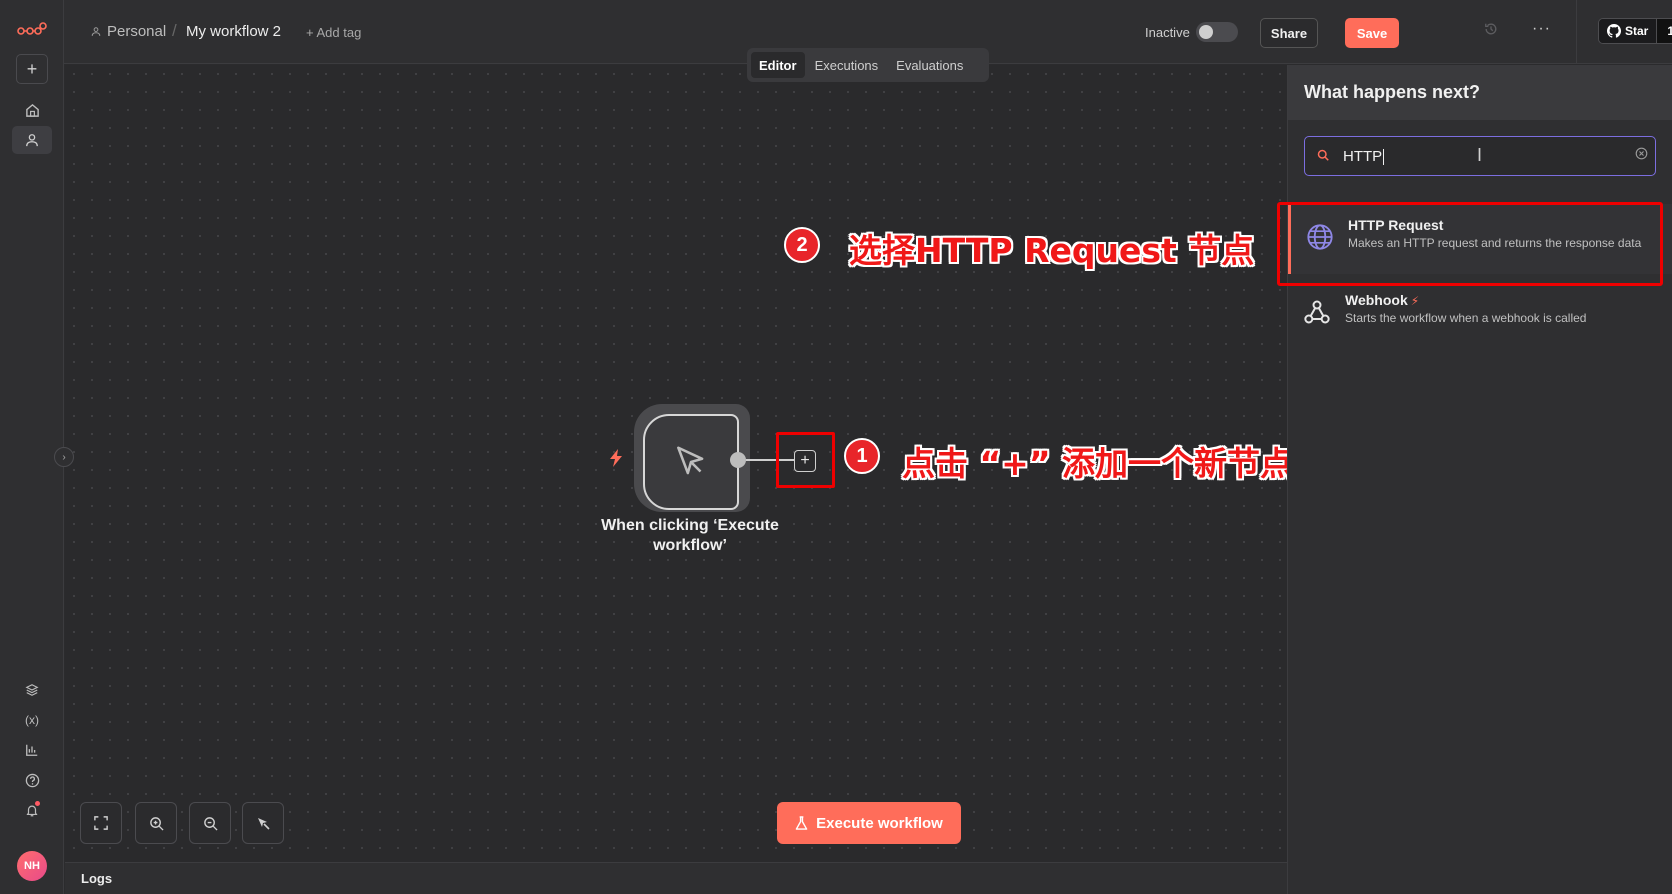 Image resolution: width=1672 pixels, height=894 pixels. Describe the element at coordinates (97, 878) in the screenshot. I see `logs-label: Logs` at that location.